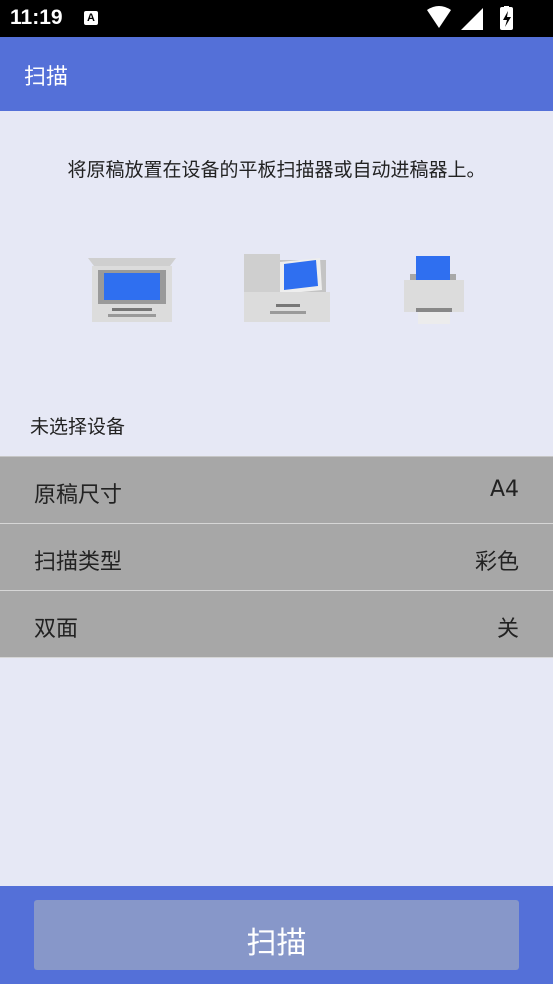  I want to click on setting-row-paper-size: 原稿尺寸 A4, so click(276, 490).